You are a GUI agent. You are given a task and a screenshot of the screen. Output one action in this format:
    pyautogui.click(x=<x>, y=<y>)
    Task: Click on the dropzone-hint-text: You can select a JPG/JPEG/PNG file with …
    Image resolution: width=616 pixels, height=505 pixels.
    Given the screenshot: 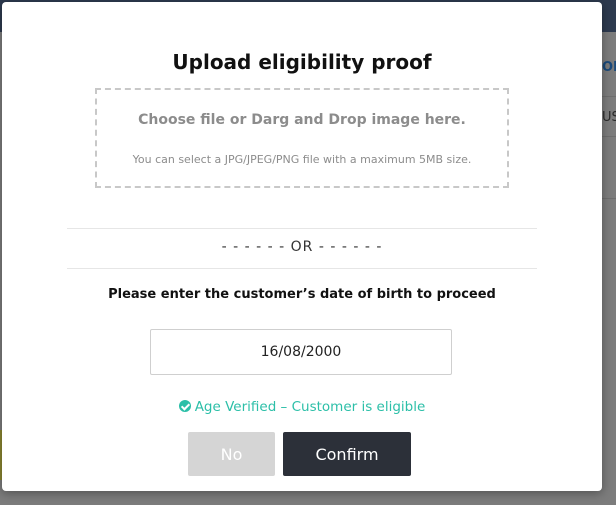 What is the action you would take?
    pyautogui.click(x=302, y=159)
    